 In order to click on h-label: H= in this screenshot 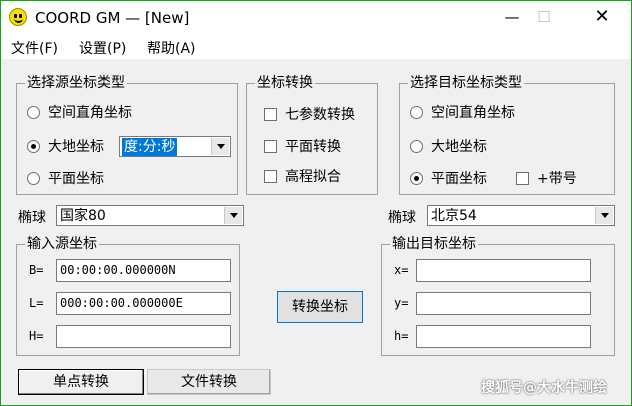, I will do `click(36, 336)`.